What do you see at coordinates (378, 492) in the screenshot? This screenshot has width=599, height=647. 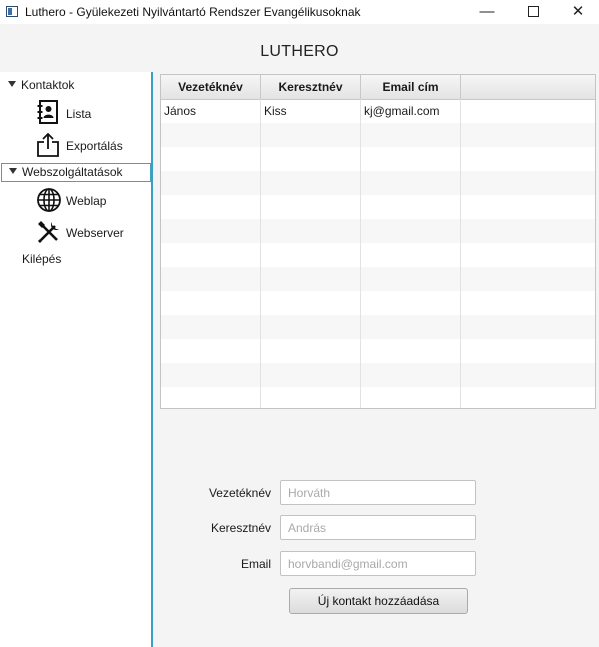 I see `lastname-field` at bounding box center [378, 492].